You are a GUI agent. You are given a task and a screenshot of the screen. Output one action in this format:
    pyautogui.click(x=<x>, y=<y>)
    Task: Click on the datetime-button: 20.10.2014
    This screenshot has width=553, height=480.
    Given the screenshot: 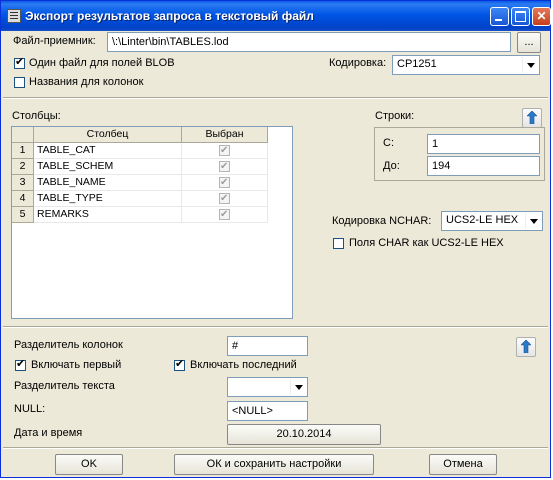 What is the action you would take?
    pyautogui.click(x=304, y=434)
    